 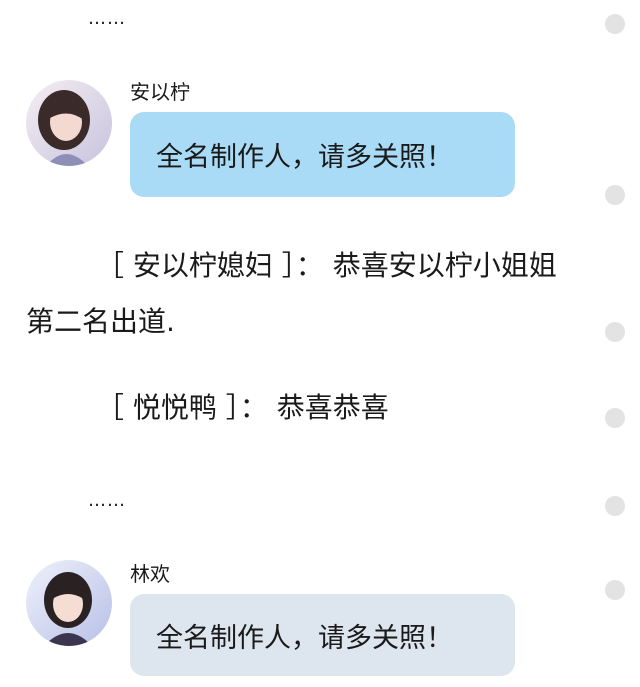 What do you see at coordinates (100, 321) in the screenshot?
I see `comment-line-continued: 第二名出道.` at bounding box center [100, 321].